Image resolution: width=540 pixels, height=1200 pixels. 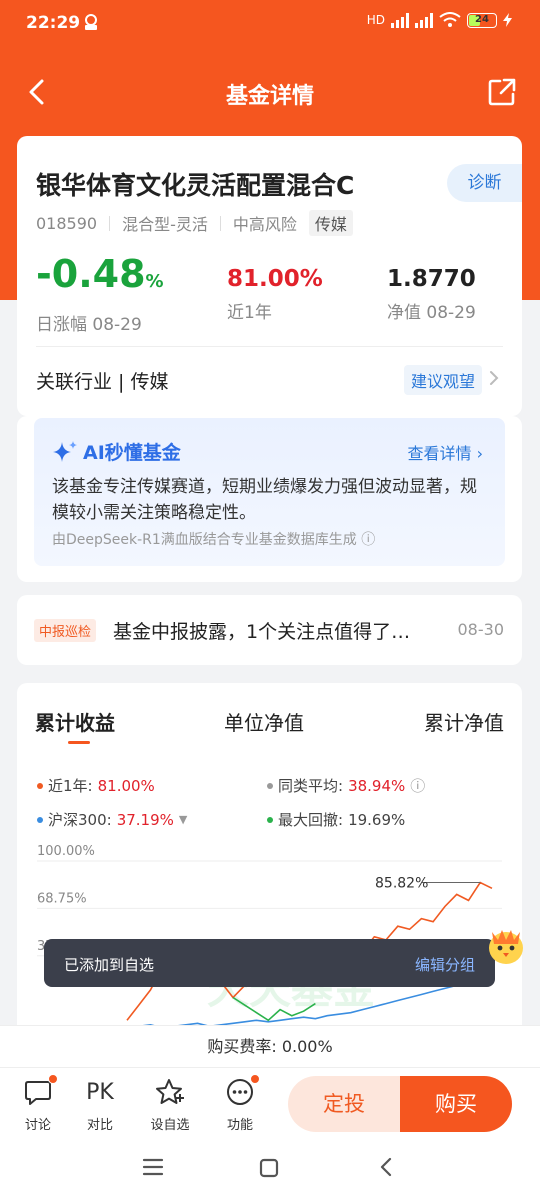 I want to click on year-return-metric: 81.00% 近1年, so click(x=275, y=293).